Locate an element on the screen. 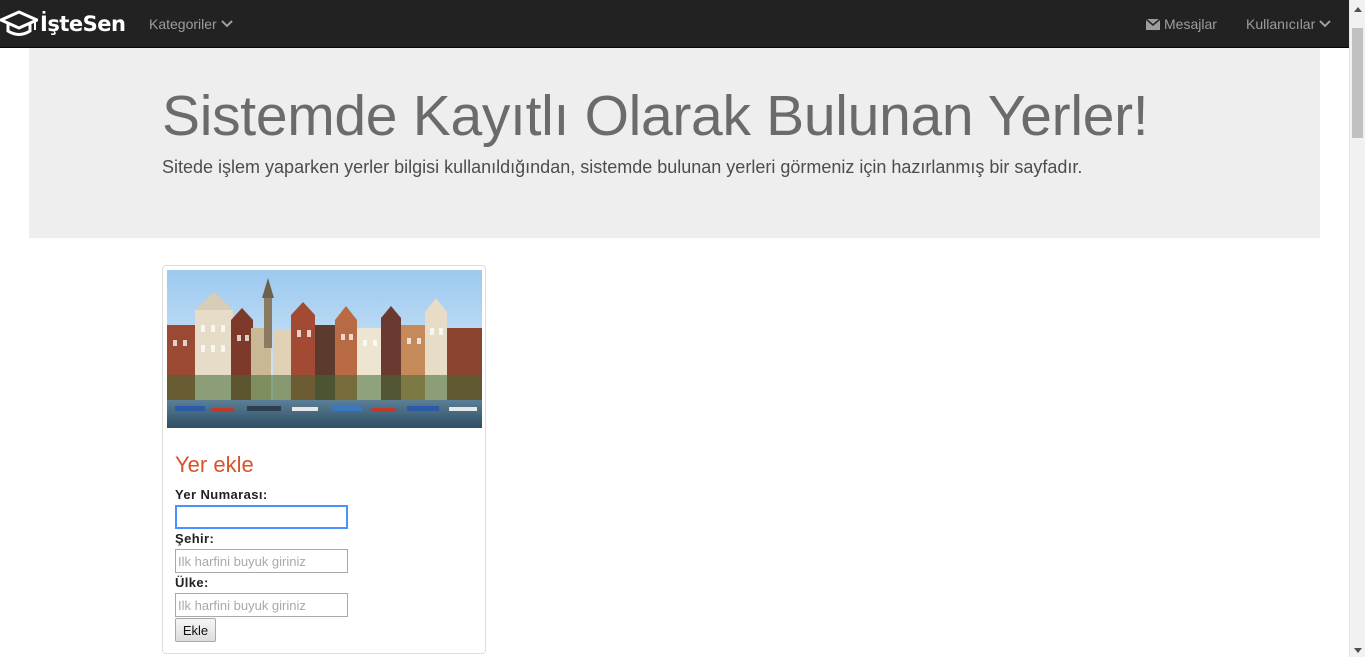 The width and height of the screenshot is (1365, 657). add-place-title: Yer ekle is located at coordinates (214, 464).